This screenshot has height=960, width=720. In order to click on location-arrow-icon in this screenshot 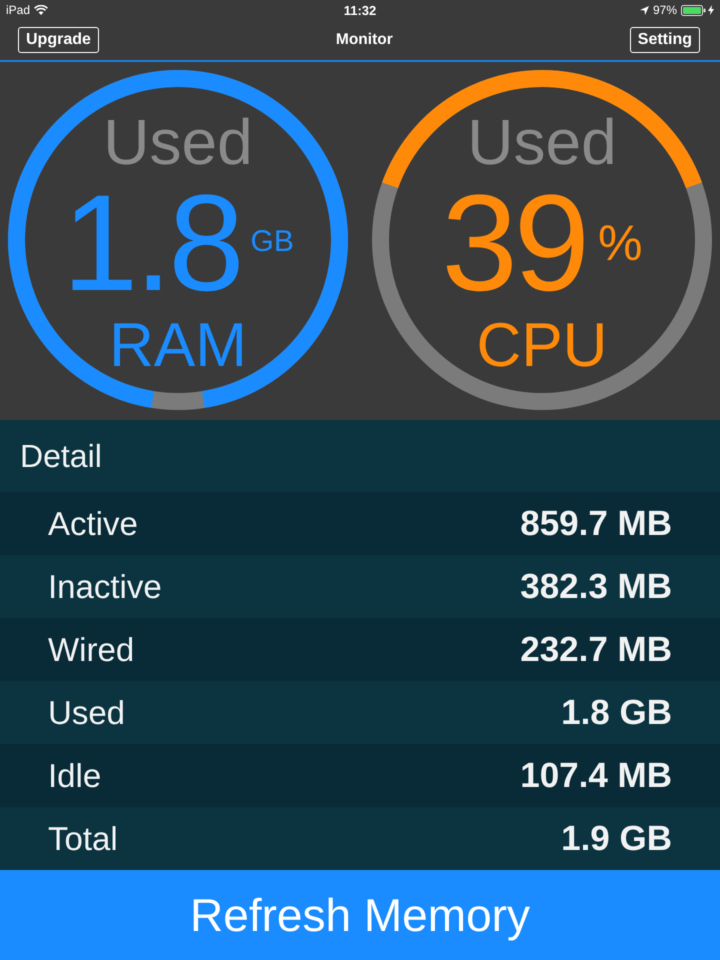, I will do `click(644, 10)`.